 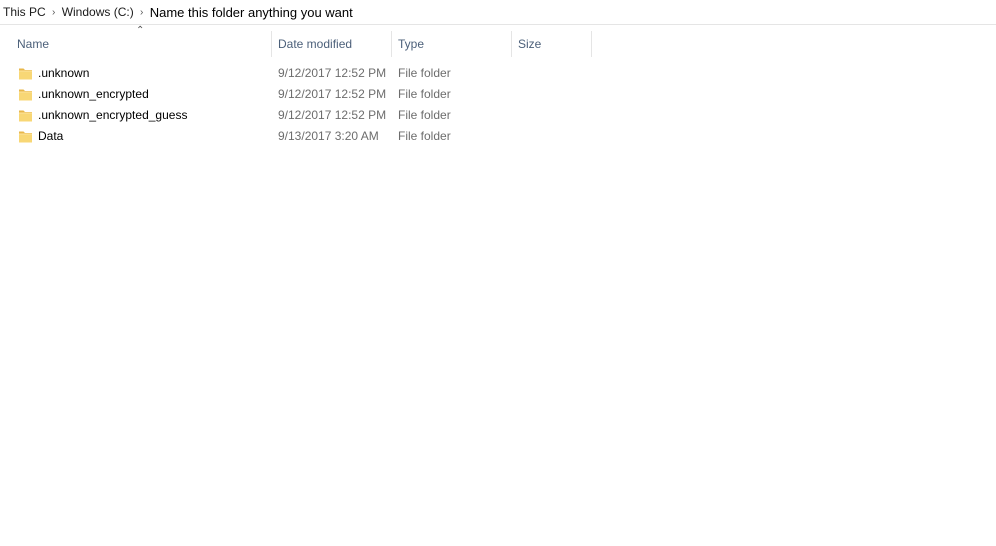 What do you see at coordinates (24, 12) in the screenshot?
I see `breadcrumb-item-this-pc: This PC` at bounding box center [24, 12].